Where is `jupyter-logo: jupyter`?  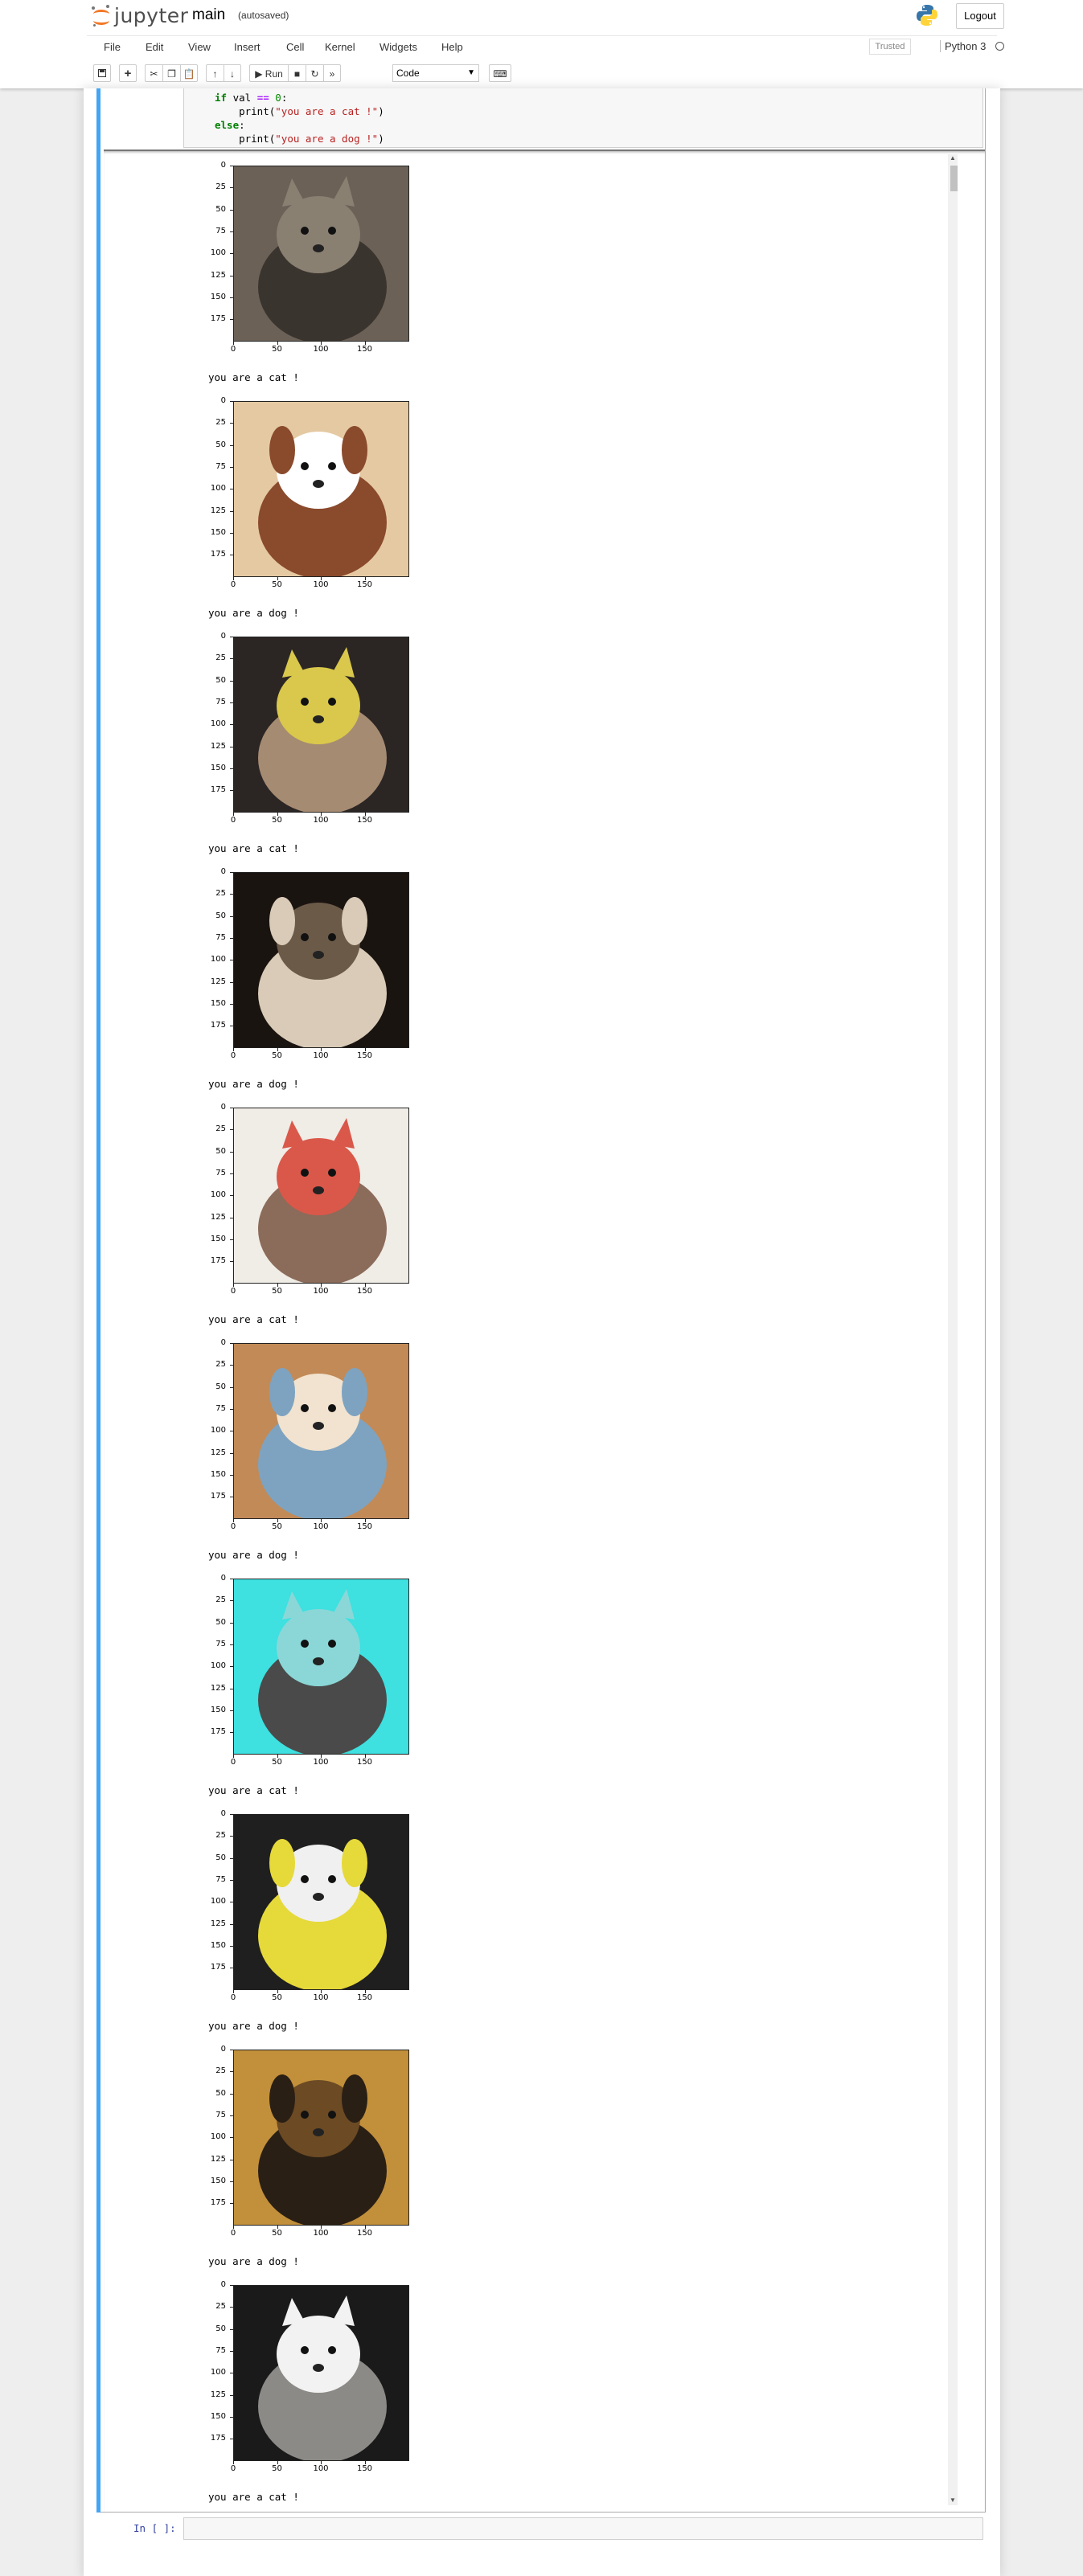
jupyter-logo: jupyter is located at coordinates (140, 15).